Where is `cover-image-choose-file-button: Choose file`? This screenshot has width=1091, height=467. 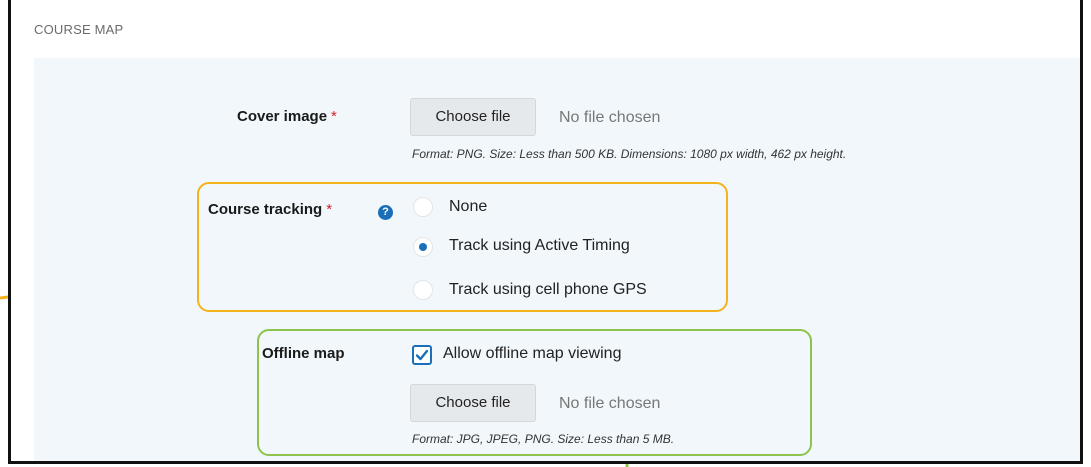 cover-image-choose-file-button: Choose file is located at coordinates (473, 117).